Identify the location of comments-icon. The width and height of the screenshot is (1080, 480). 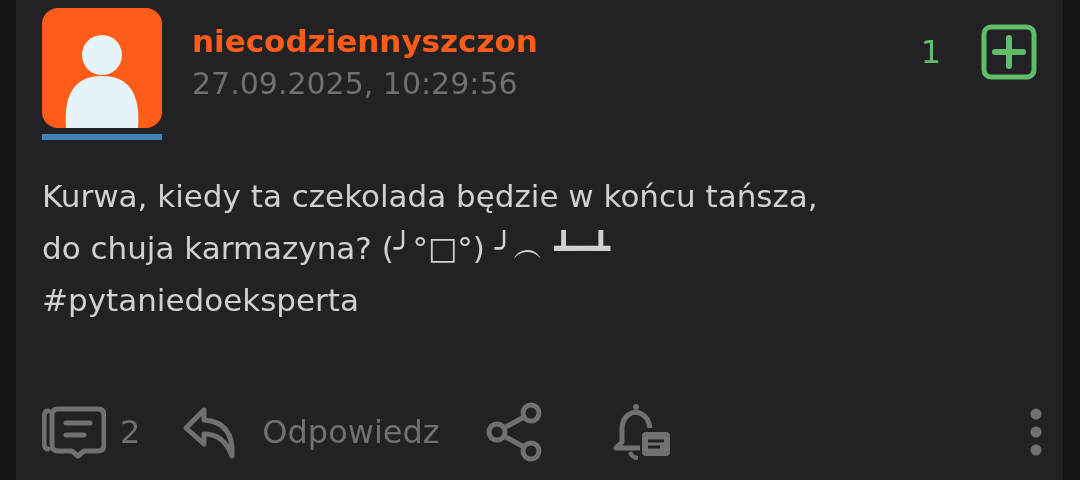
(74, 432).